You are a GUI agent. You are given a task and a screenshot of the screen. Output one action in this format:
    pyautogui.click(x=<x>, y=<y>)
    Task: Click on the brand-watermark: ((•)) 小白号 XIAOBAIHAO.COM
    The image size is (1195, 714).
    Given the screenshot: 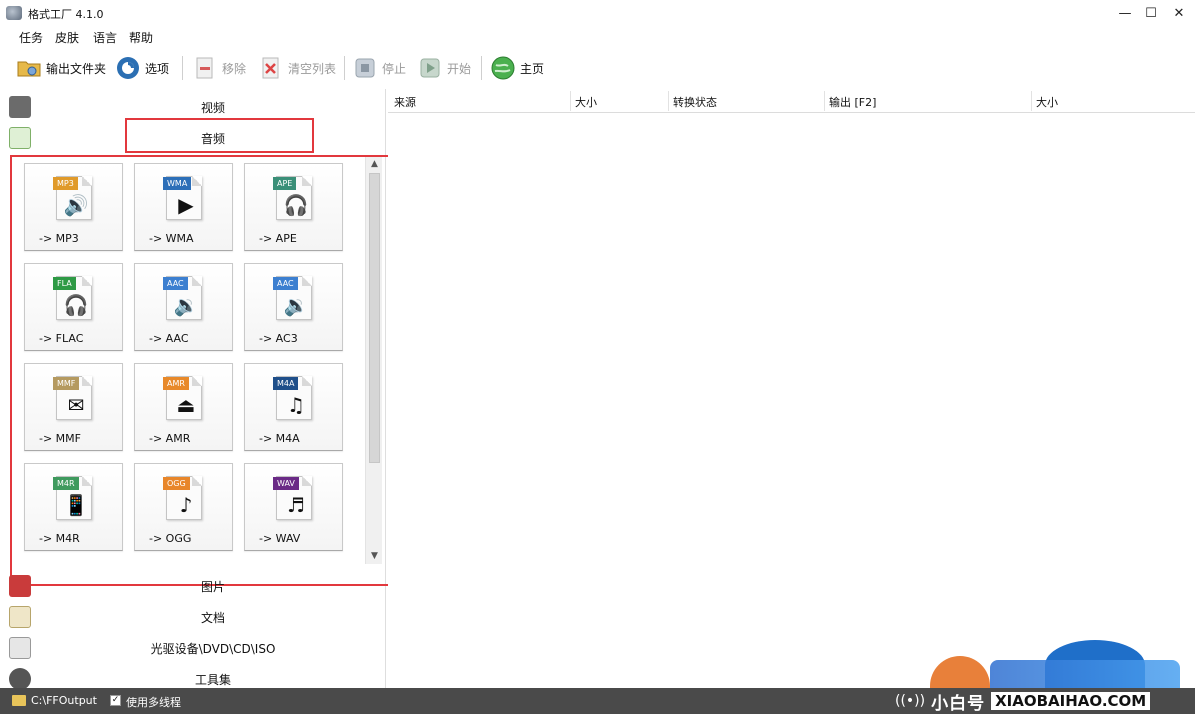 What is the action you would take?
    pyautogui.click(x=1023, y=701)
    